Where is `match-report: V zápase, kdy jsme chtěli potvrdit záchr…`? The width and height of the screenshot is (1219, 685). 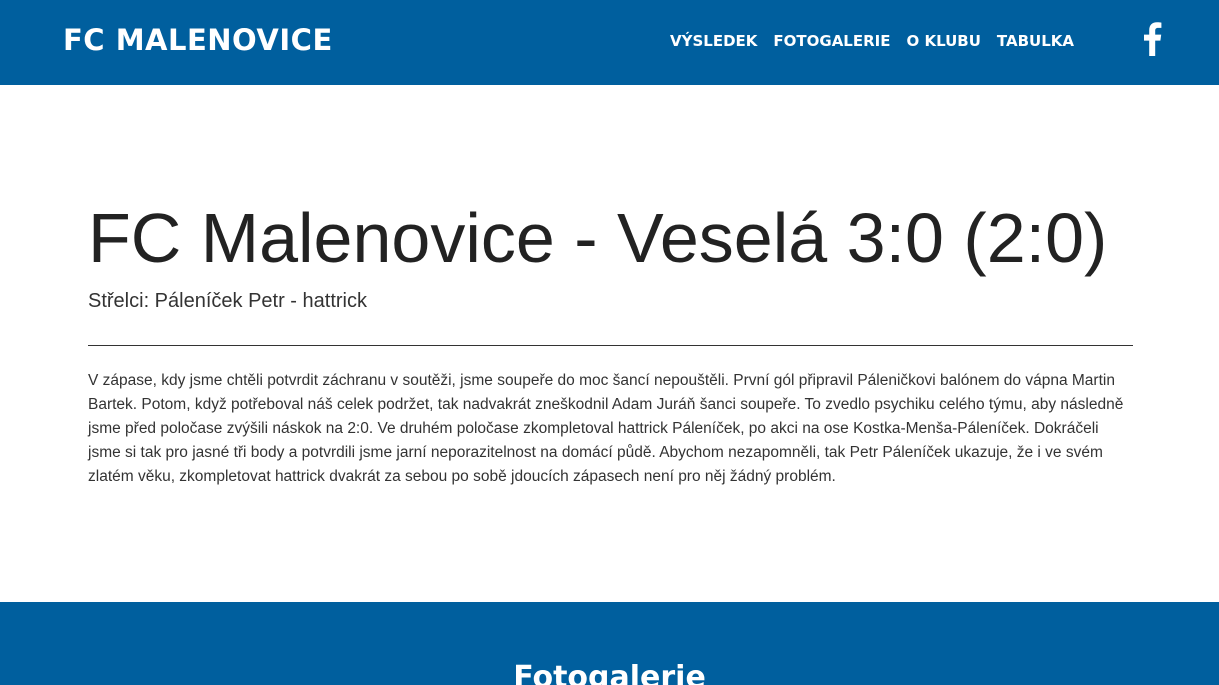
match-report: V zápase, kdy jsme chtěli potvrdit záchr… is located at coordinates (606, 428).